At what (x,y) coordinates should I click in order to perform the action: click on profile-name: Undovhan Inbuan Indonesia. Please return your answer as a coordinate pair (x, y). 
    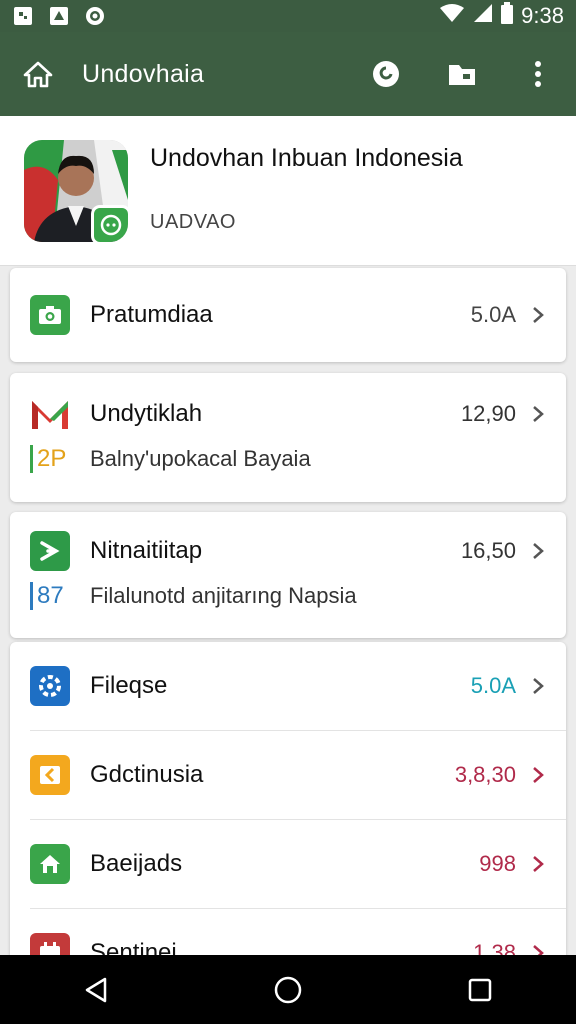
    Looking at the image, I should click on (306, 158).